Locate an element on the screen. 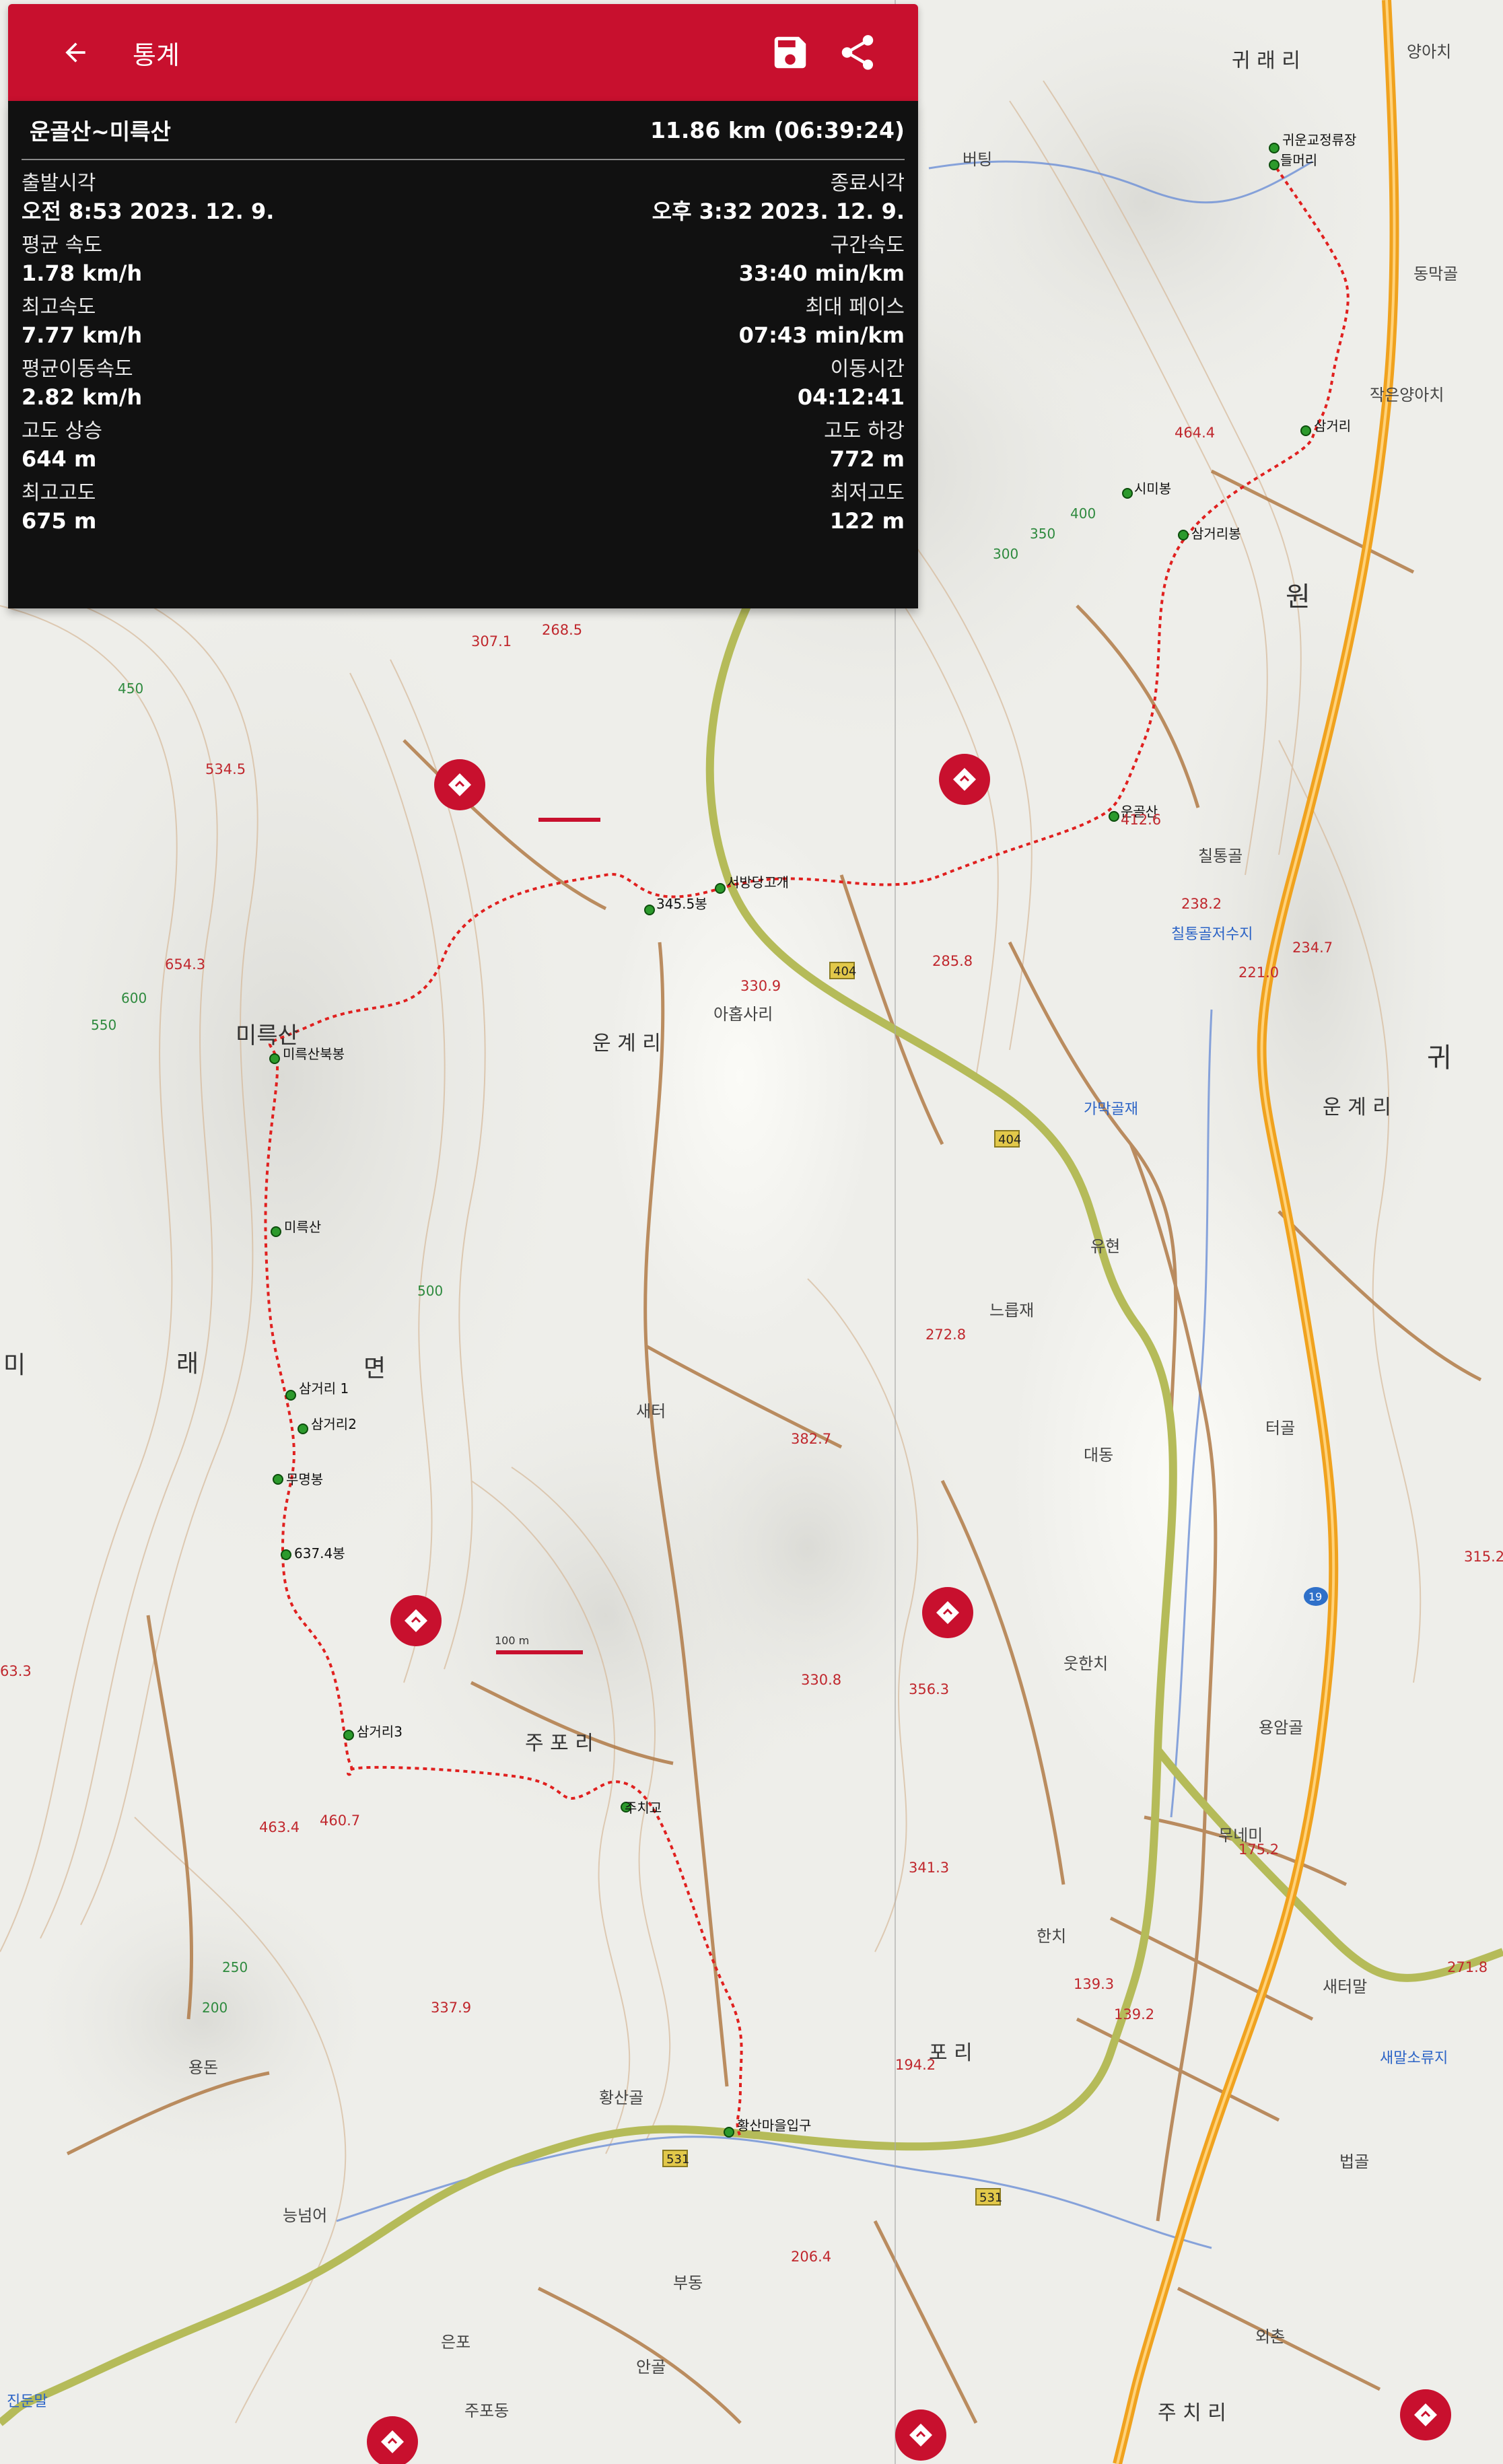 The height and width of the screenshot is (2464, 1503). elevation-label: 238.2 is located at coordinates (1201, 904).